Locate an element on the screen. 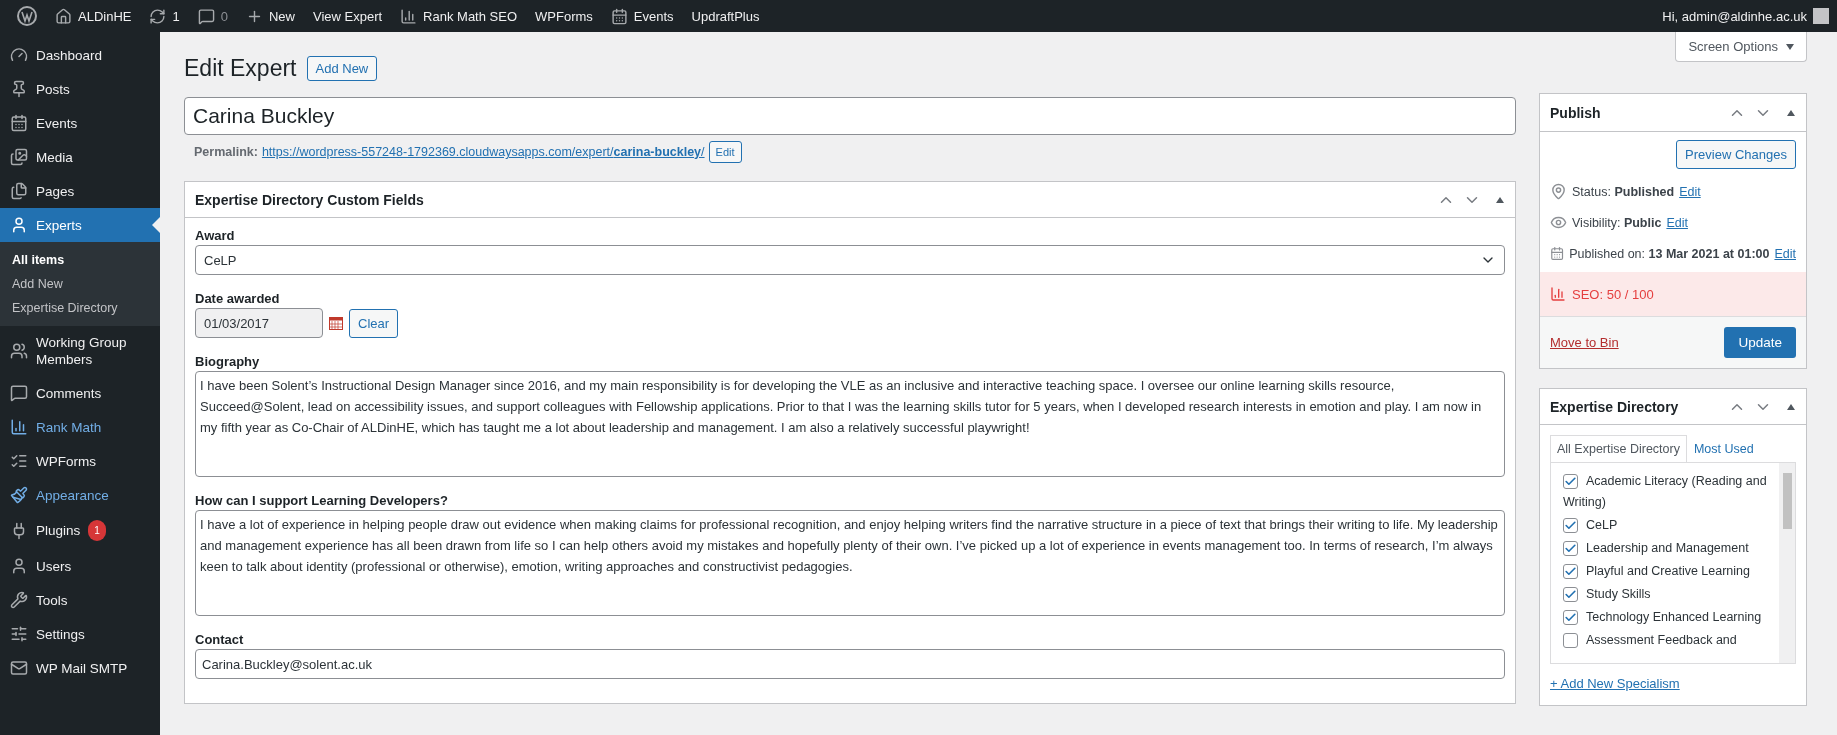 The width and height of the screenshot is (1837, 735). text-area: I have been Solent’s Instructional Design Manager since 2016, and my main responsibility is for developing the VLE as an inclusive and interactive teaching space. I oversee our online learning skills resource, Succeed@Solent, lead on accessibility issues, and support colleagues with Fellowship applications. Prior to that I was the learning skills tutor for 5 years, when I developed research interests in emotion and play. I am now in my fifth year as Co-Chair of ALDinHE, which has taught me a lot about leadership and management. I am also a relatively successful playwright! is located at coordinates (850, 424).